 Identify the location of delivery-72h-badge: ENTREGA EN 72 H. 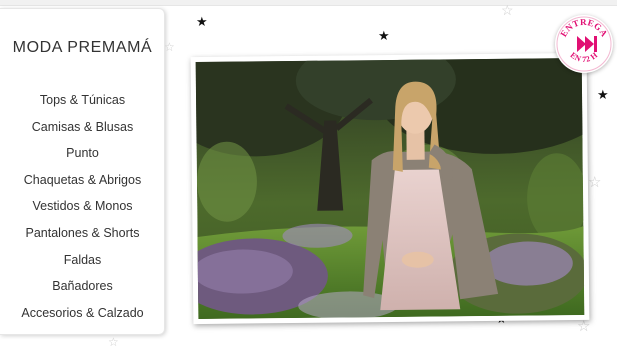
(584, 44).